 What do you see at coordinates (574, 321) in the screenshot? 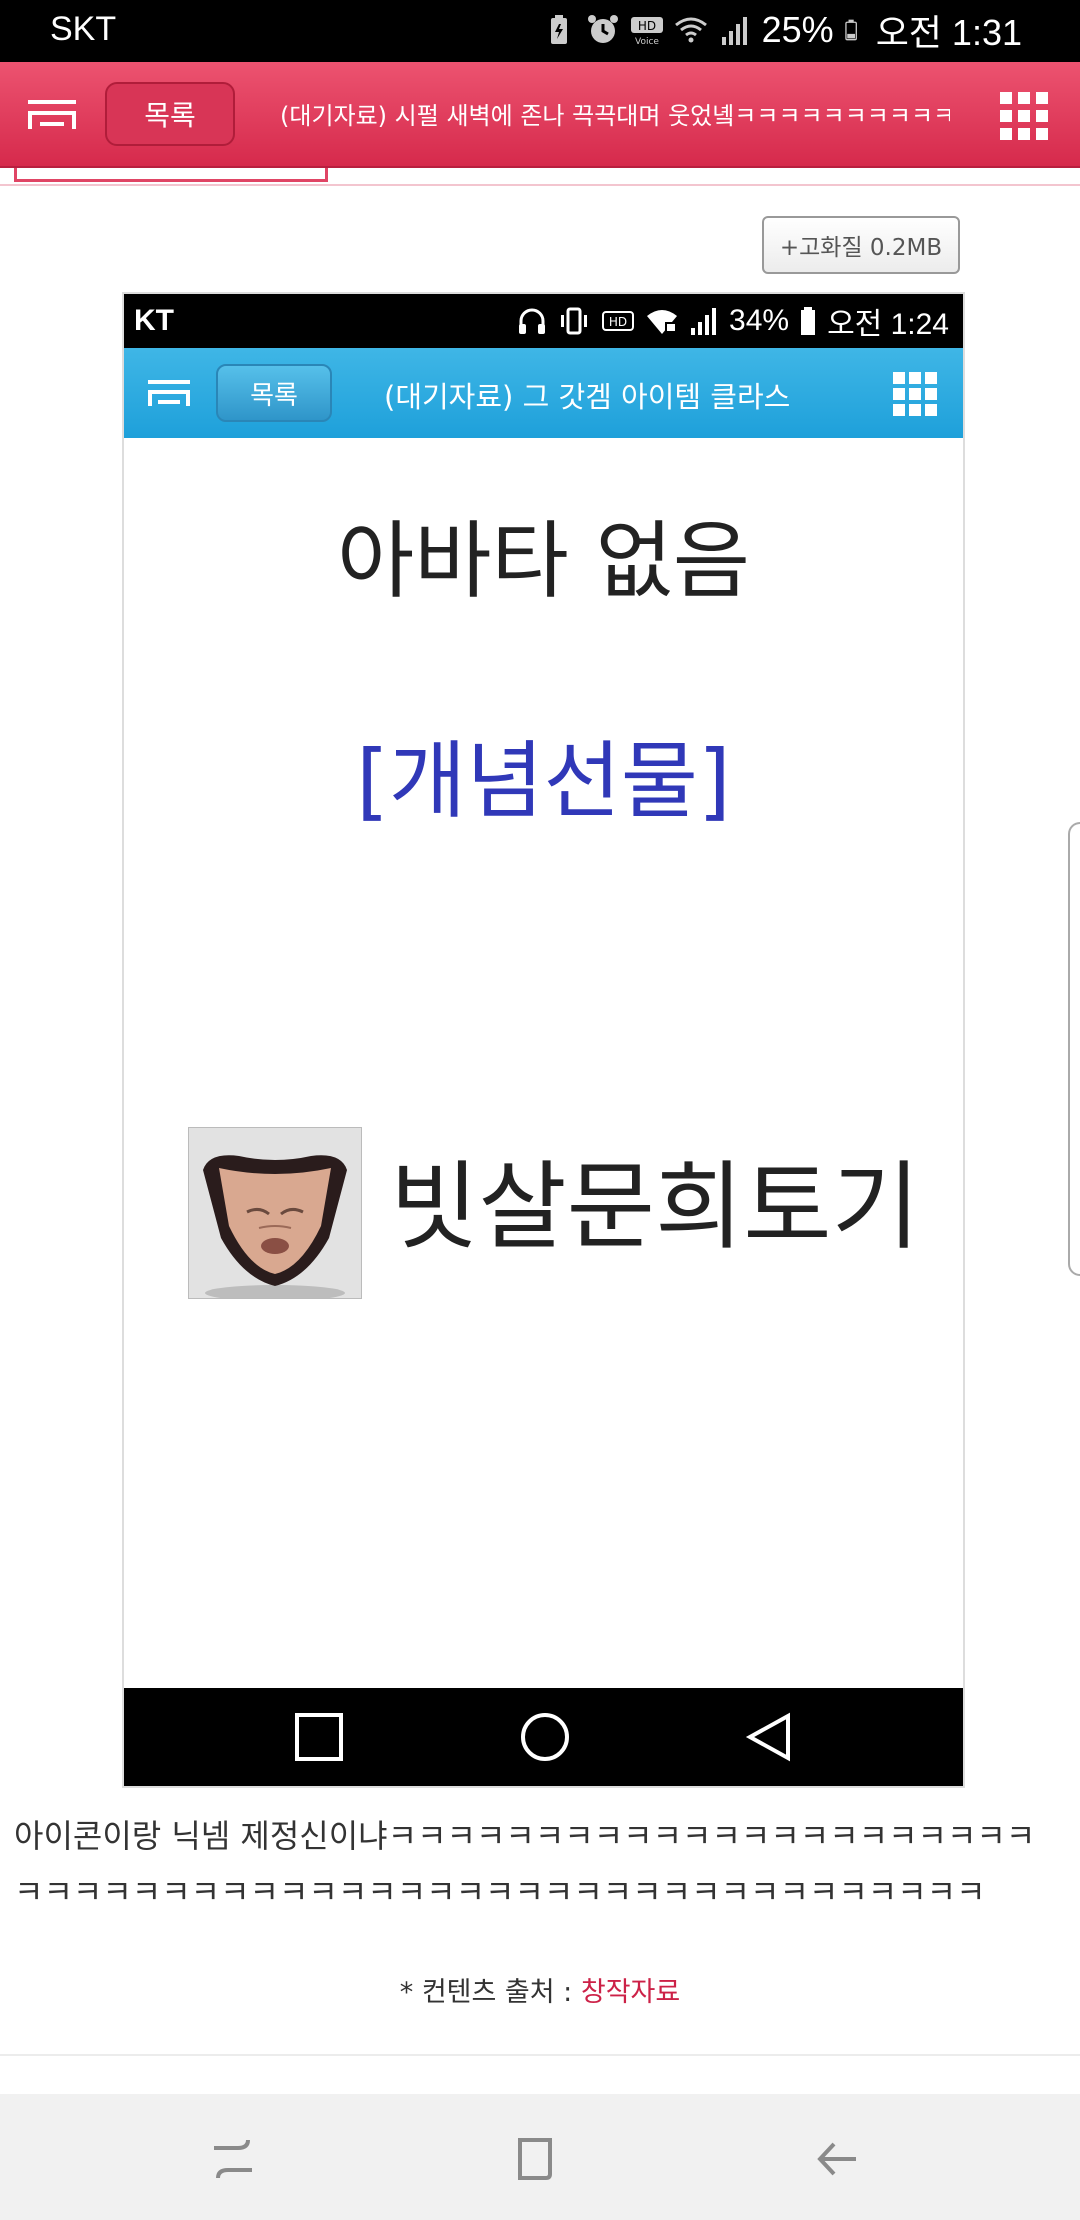
I see `vibrate-icon` at bounding box center [574, 321].